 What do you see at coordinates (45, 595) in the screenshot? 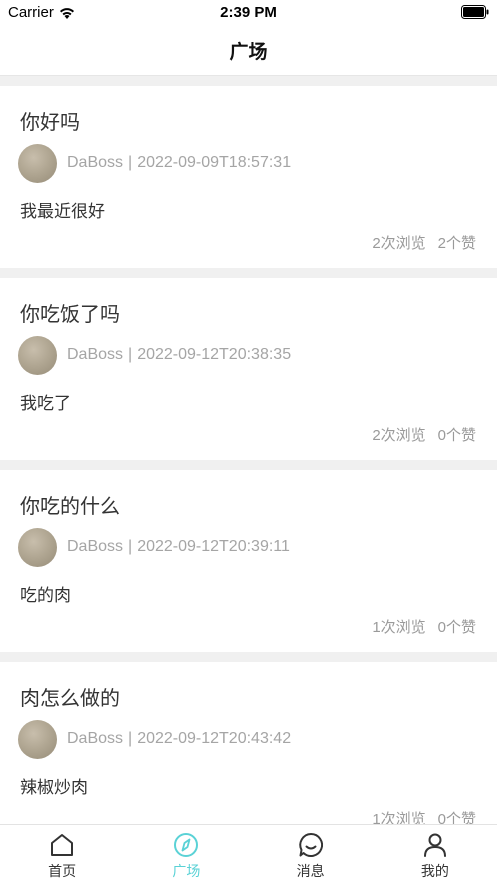
I see `post-content: 吃的肉` at bounding box center [45, 595].